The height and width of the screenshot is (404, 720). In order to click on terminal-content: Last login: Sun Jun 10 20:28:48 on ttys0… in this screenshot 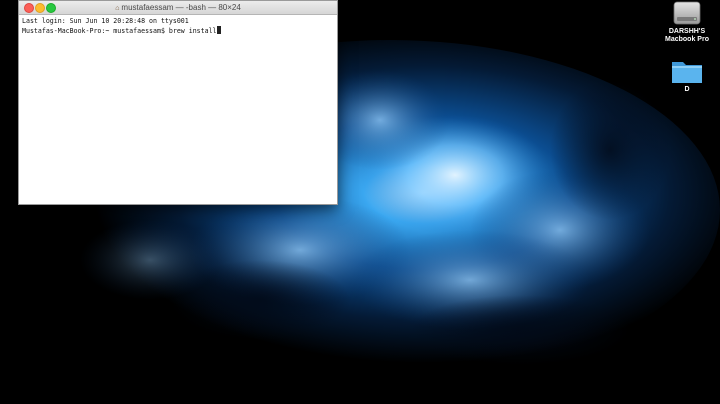, I will do `click(178, 26)`.